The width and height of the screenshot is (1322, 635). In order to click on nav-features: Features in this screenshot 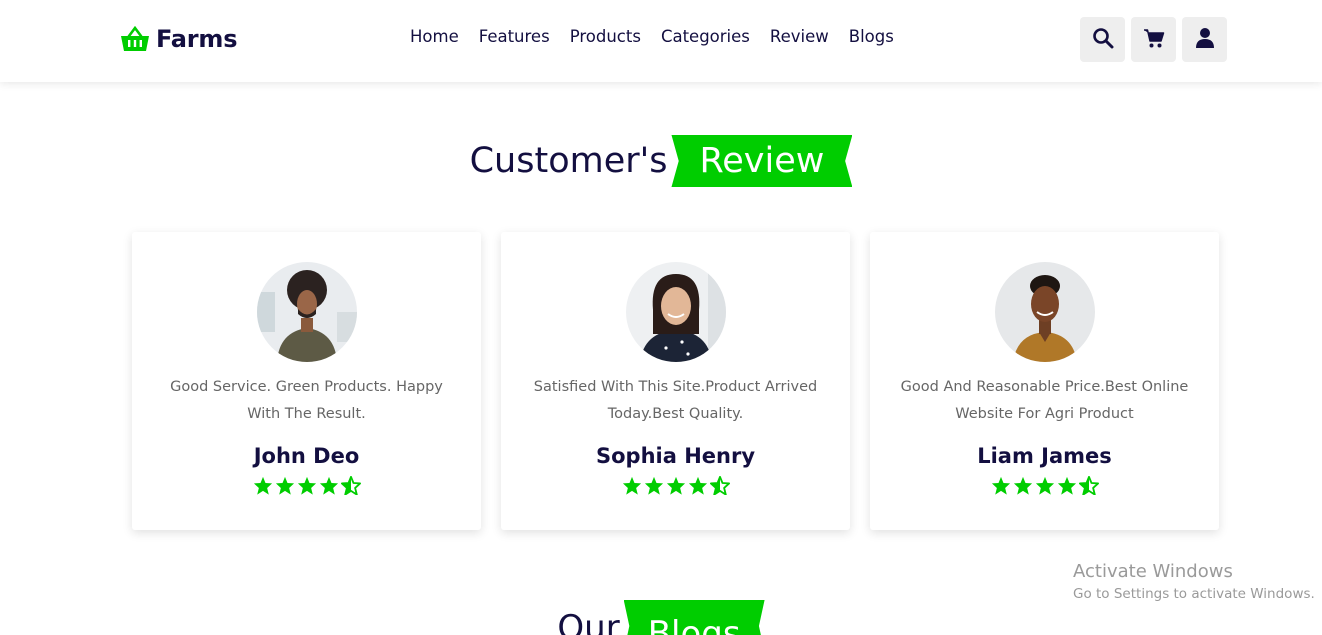, I will do `click(514, 36)`.